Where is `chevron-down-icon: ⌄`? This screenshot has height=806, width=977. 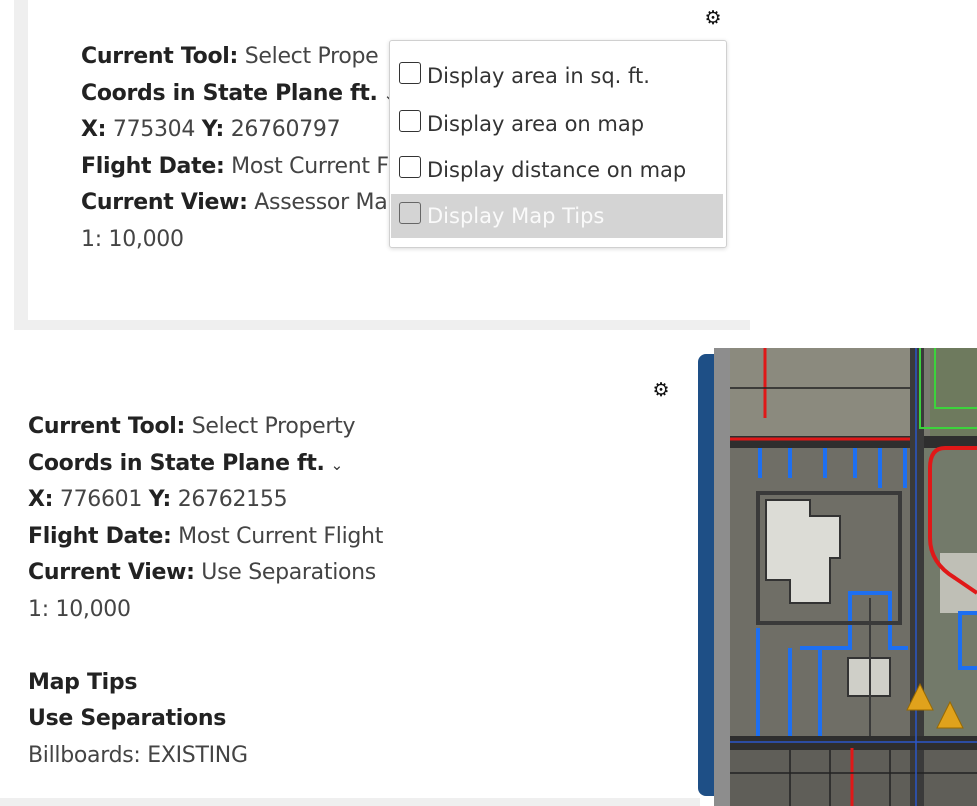 chevron-down-icon: ⌄ is located at coordinates (337, 465).